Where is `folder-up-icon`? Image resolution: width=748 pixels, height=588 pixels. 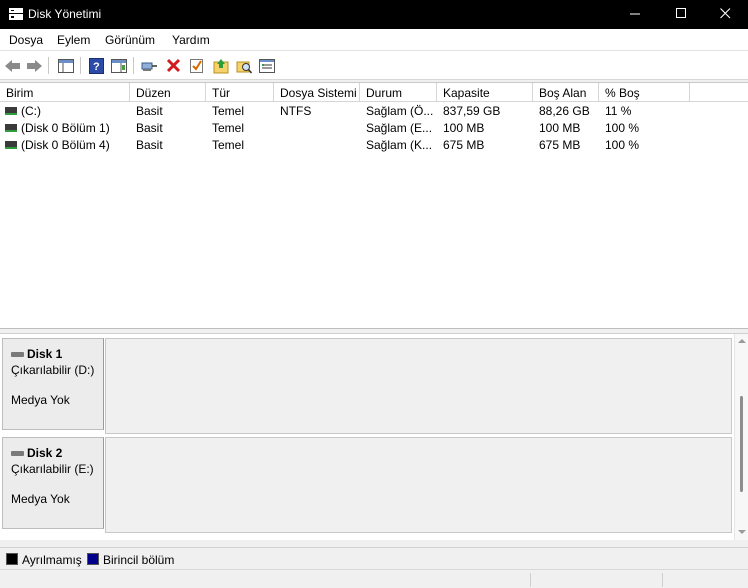
folder-up-icon is located at coordinates (220, 65).